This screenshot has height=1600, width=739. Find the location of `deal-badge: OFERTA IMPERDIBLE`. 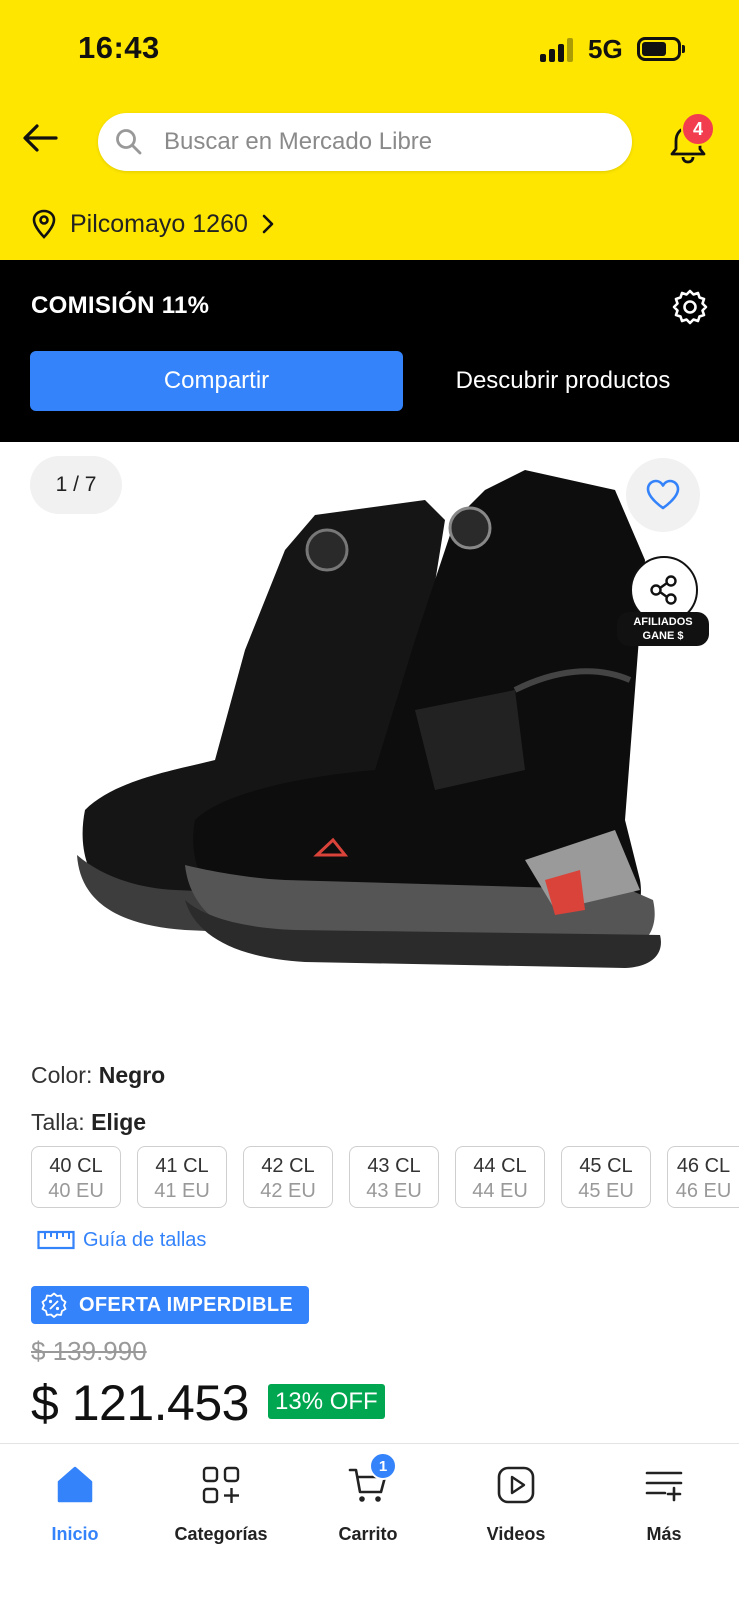

deal-badge: OFERTA IMPERDIBLE is located at coordinates (170, 1305).